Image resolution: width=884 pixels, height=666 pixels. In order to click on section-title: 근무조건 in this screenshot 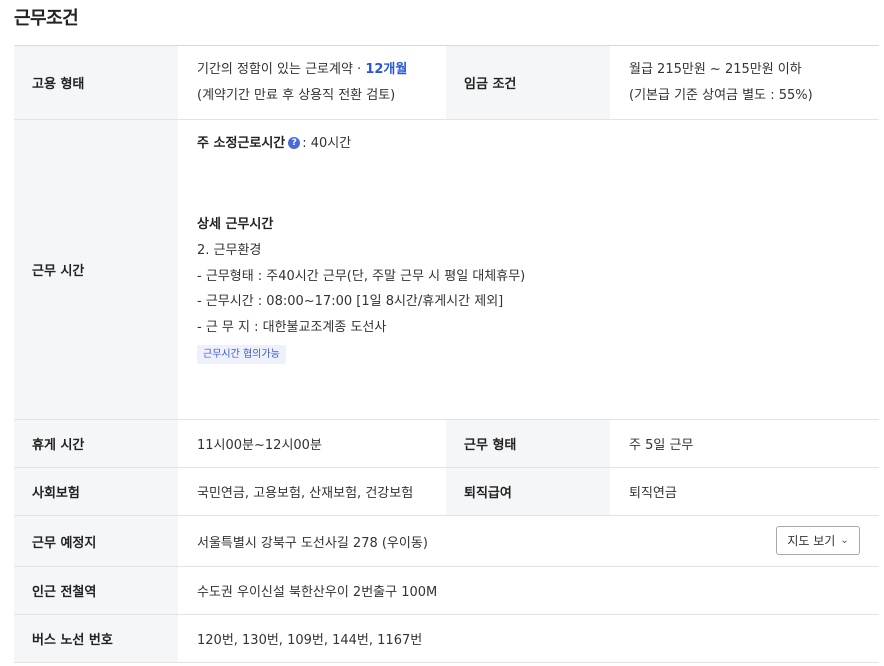, I will do `click(46, 18)`.